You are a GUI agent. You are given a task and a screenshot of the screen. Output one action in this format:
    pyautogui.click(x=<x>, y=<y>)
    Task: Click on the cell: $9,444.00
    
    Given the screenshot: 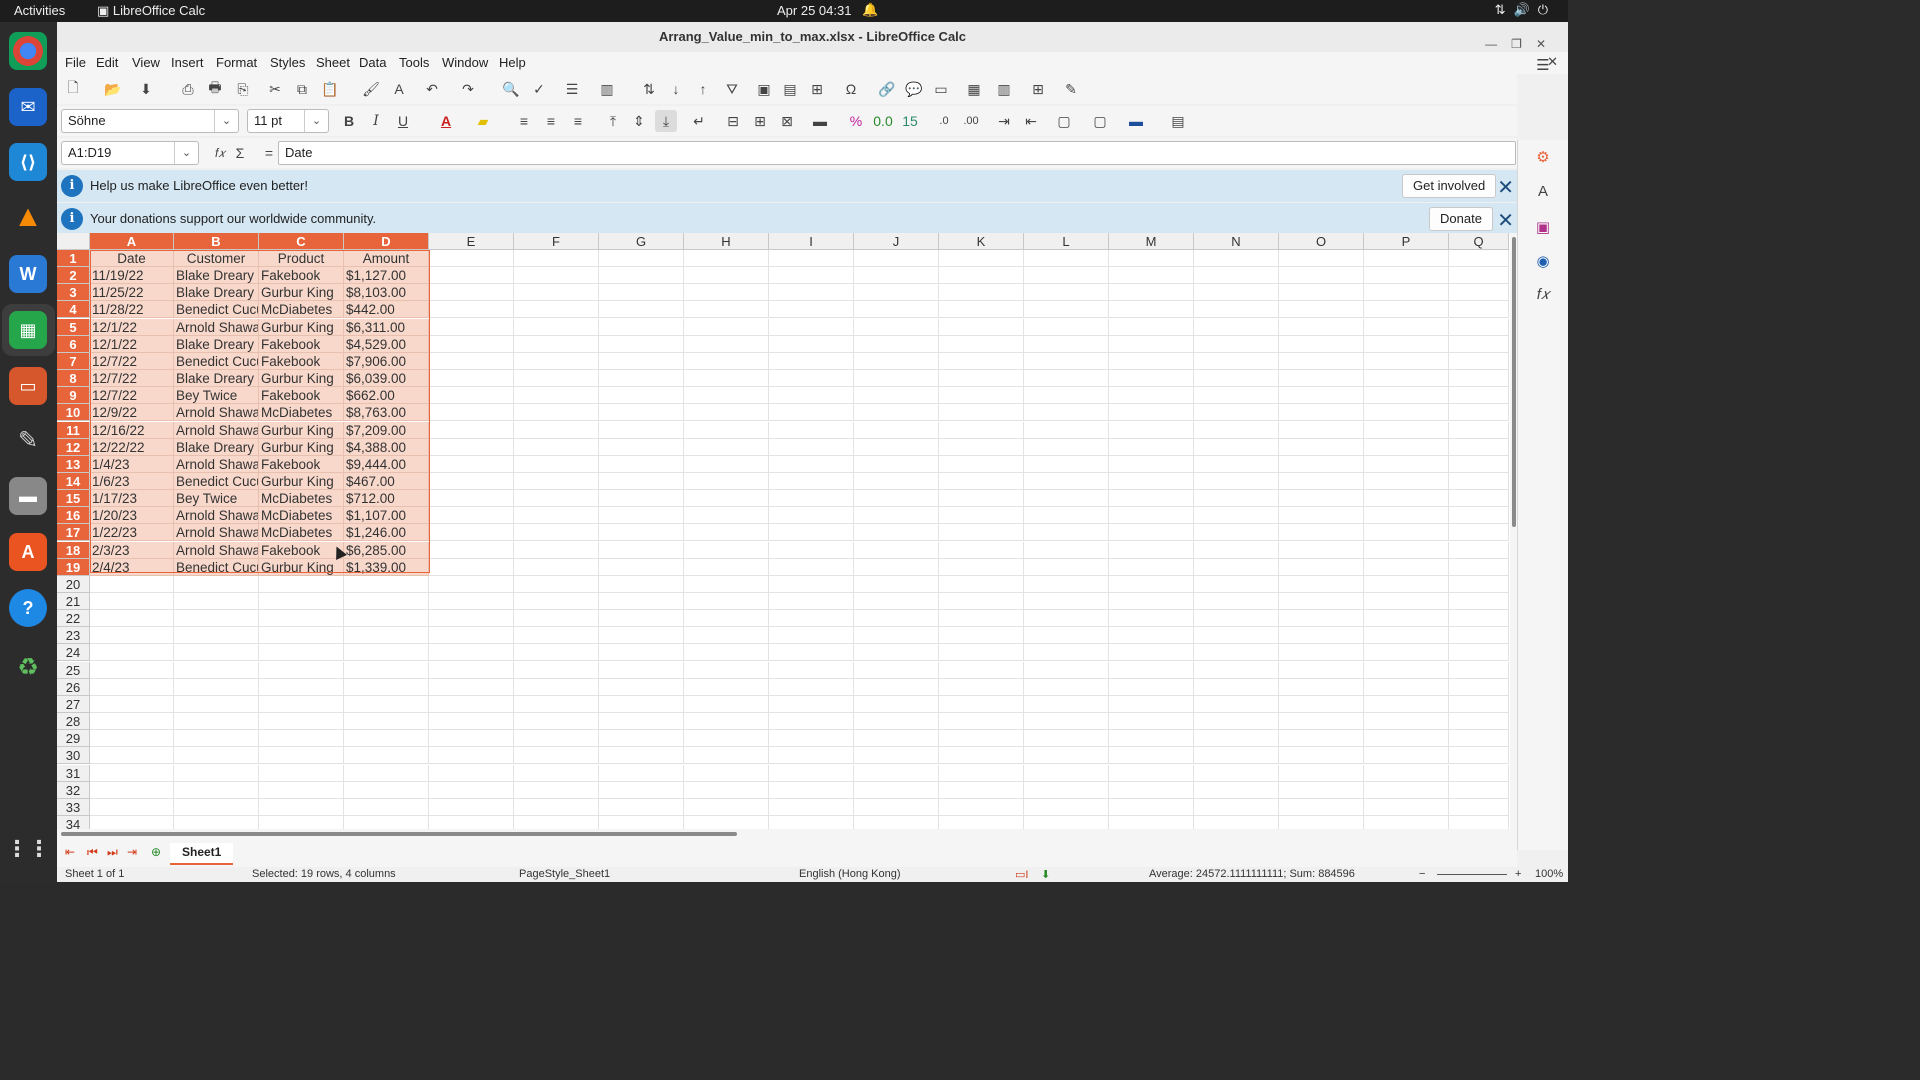 What is the action you would take?
    pyautogui.click(x=386, y=464)
    